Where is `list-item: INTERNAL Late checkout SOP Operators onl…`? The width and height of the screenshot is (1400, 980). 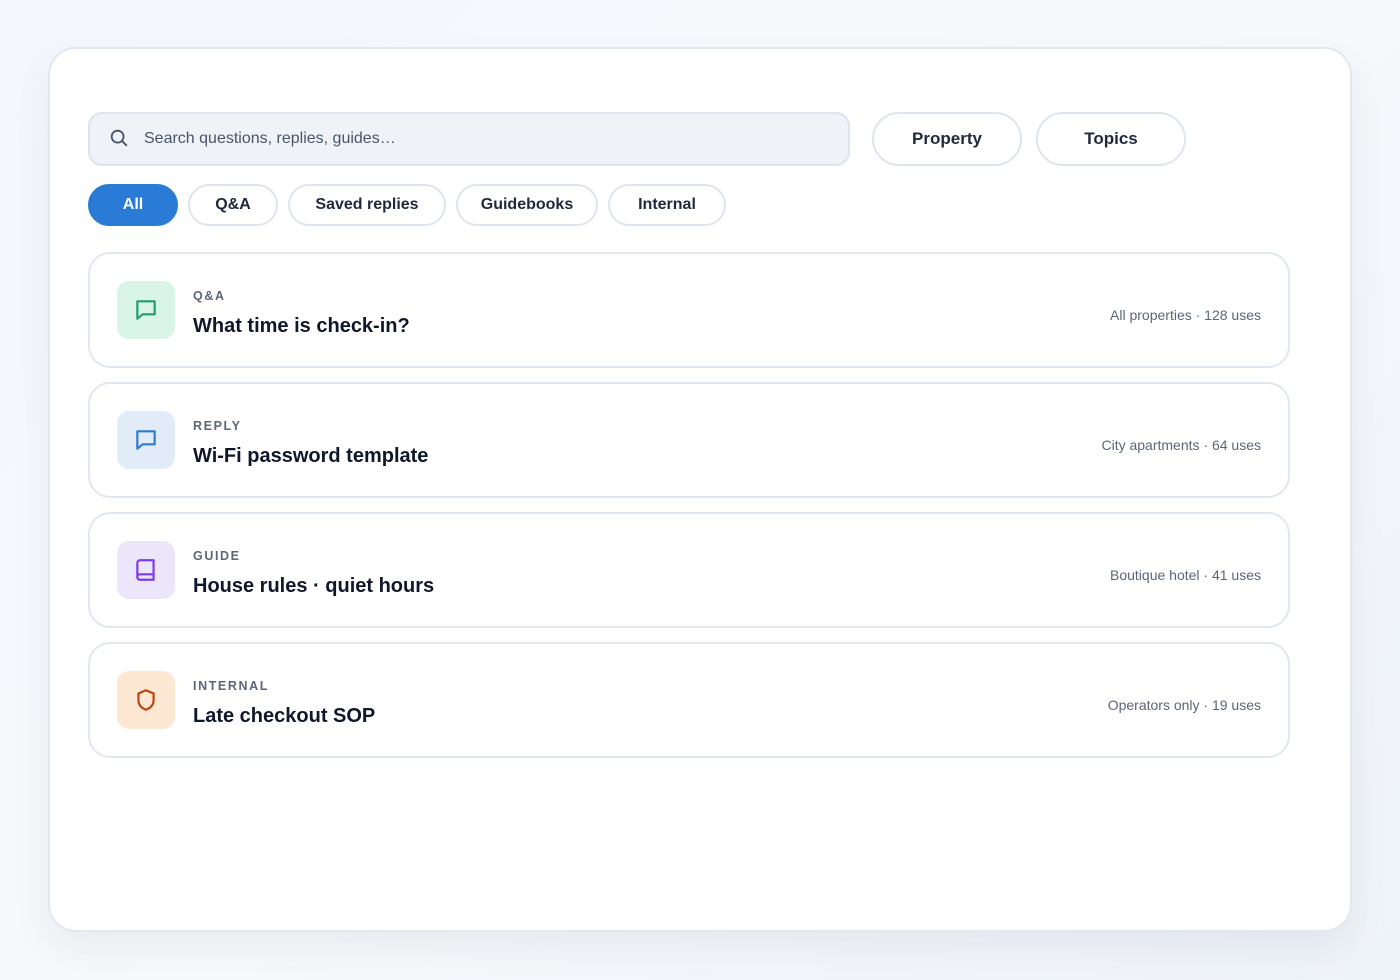 list-item: INTERNAL Late checkout SOP Operators onl… is located at coordinates (689, 700).